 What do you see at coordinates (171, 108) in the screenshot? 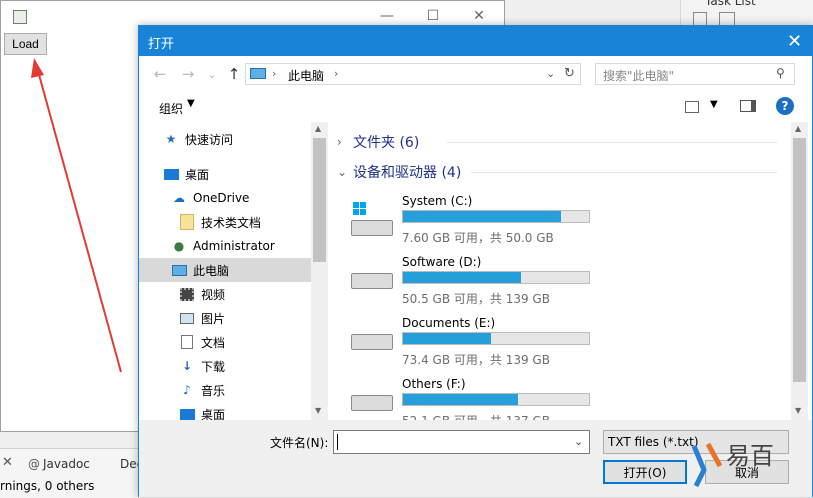
I see `organize-button: 组织` at bounding box center [171, 108].